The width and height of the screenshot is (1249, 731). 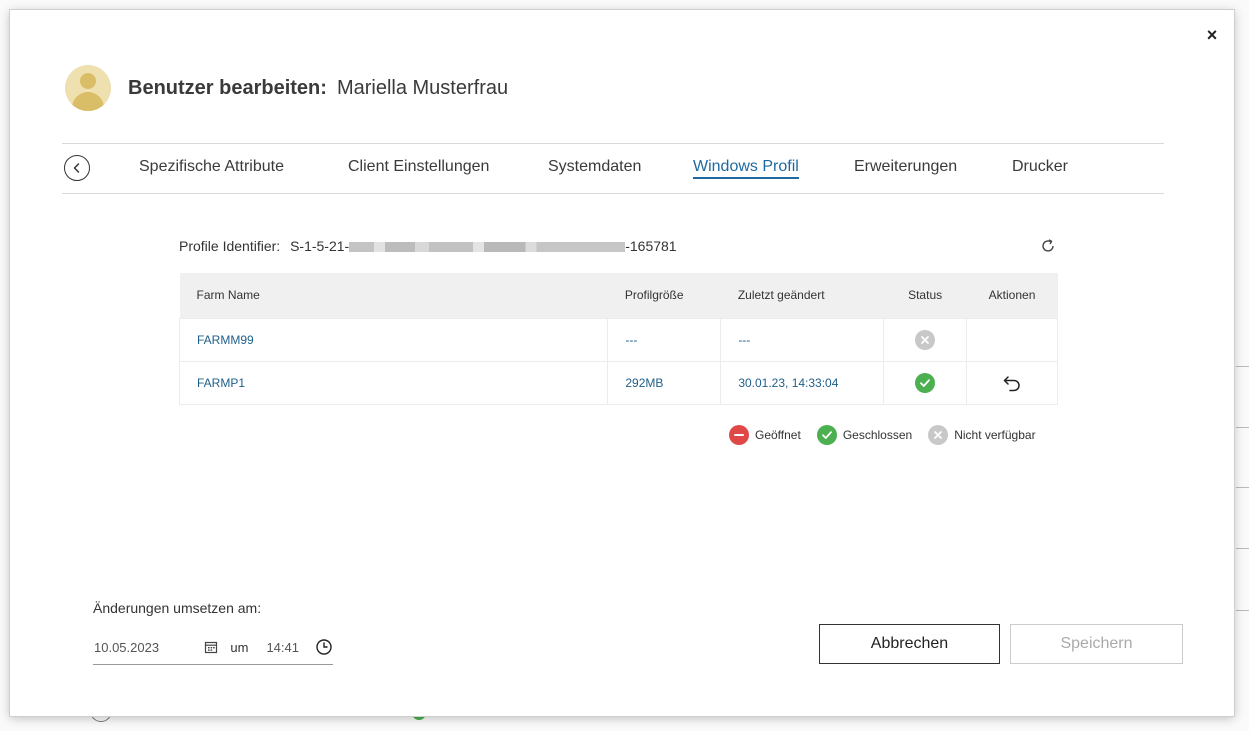 What do you see at coordinates (1096, 644) in the screenshot?
I see `save-button: Speichern` at bounding box center [1096, 644].